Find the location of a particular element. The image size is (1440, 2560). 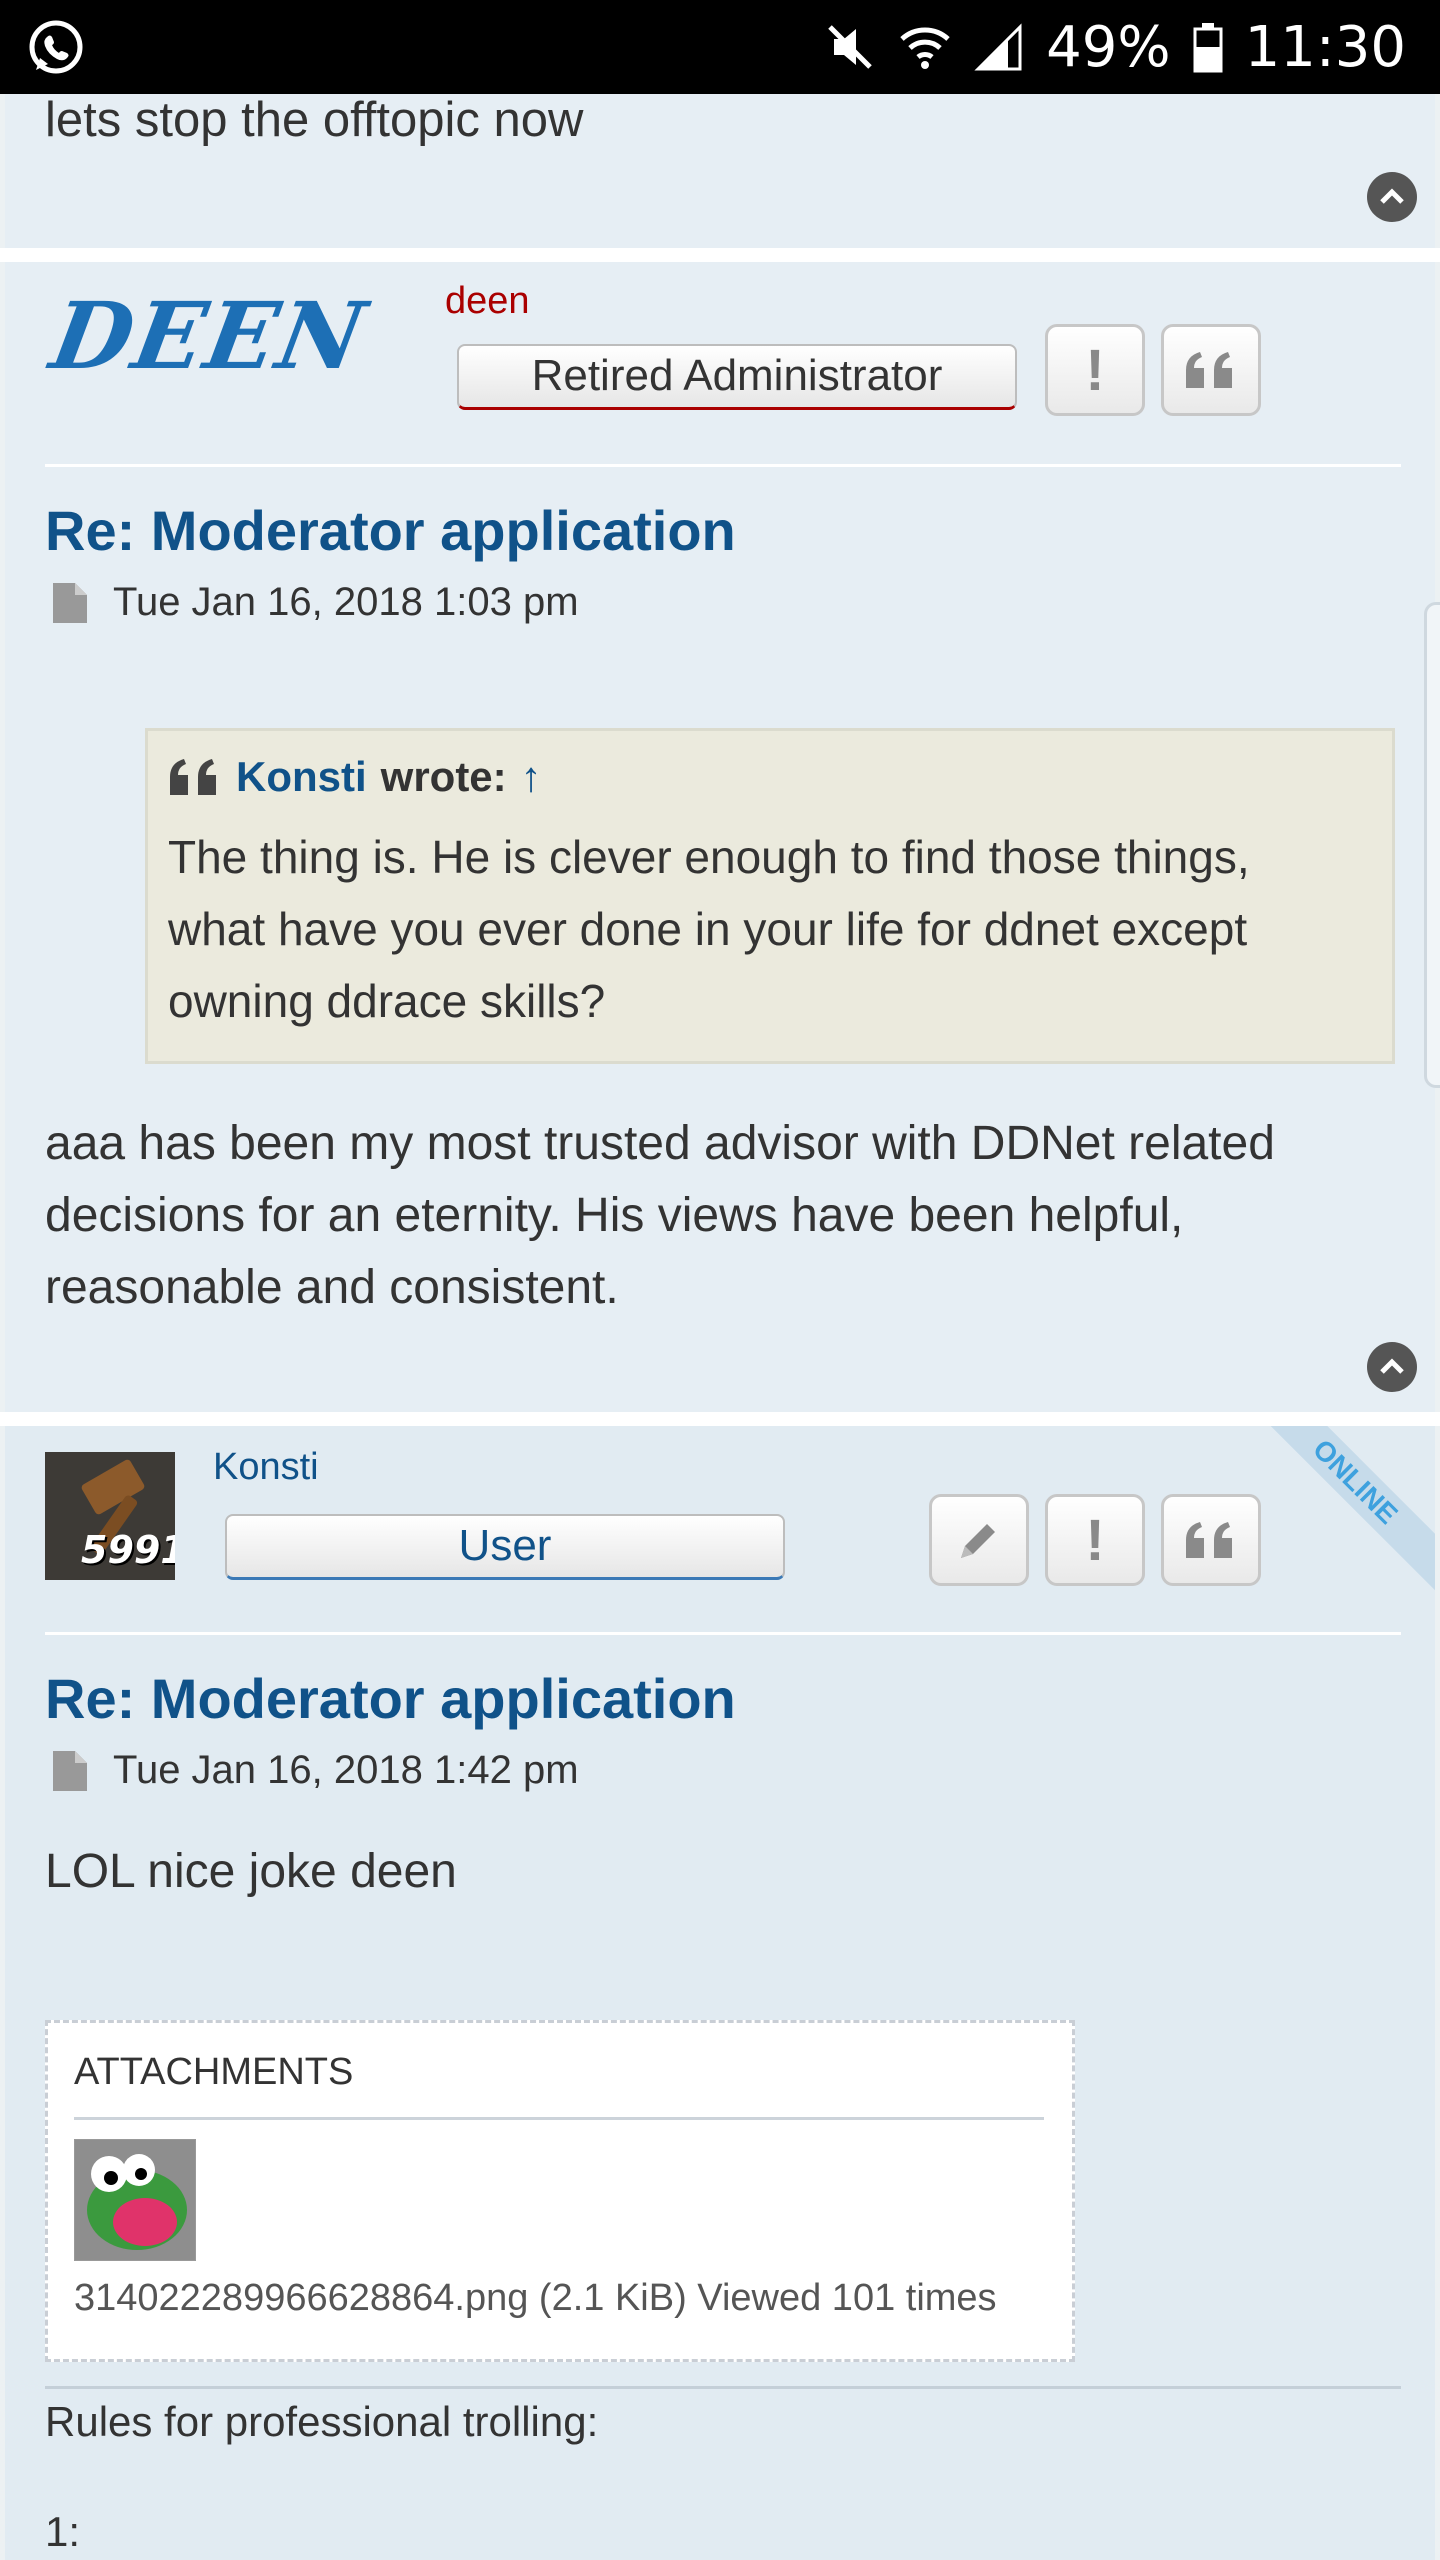

rank-badge: User is located at coordinates (505, 1547).